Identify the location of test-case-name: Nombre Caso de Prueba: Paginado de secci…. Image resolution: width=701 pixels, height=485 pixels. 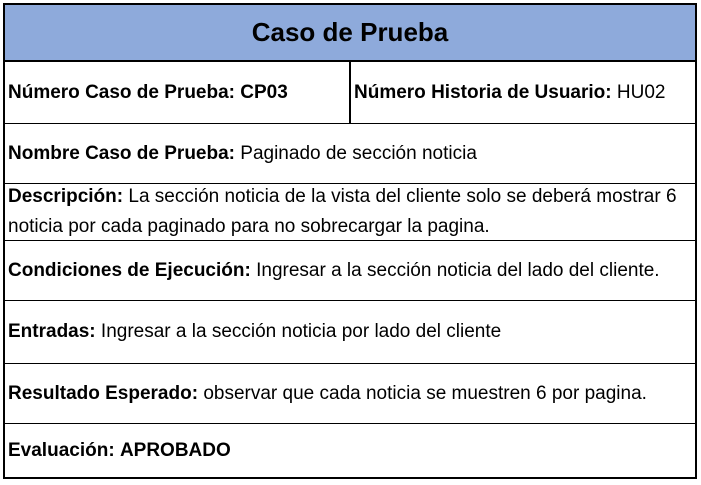
(242, 154).